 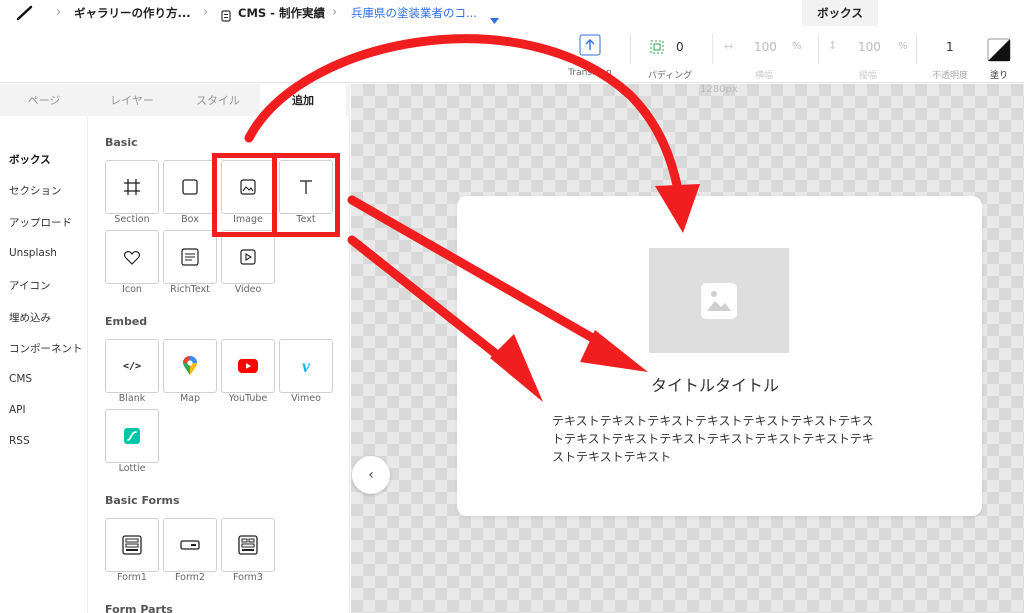 I want to click on vimeo-icon: v, so click(x=306, y=365).